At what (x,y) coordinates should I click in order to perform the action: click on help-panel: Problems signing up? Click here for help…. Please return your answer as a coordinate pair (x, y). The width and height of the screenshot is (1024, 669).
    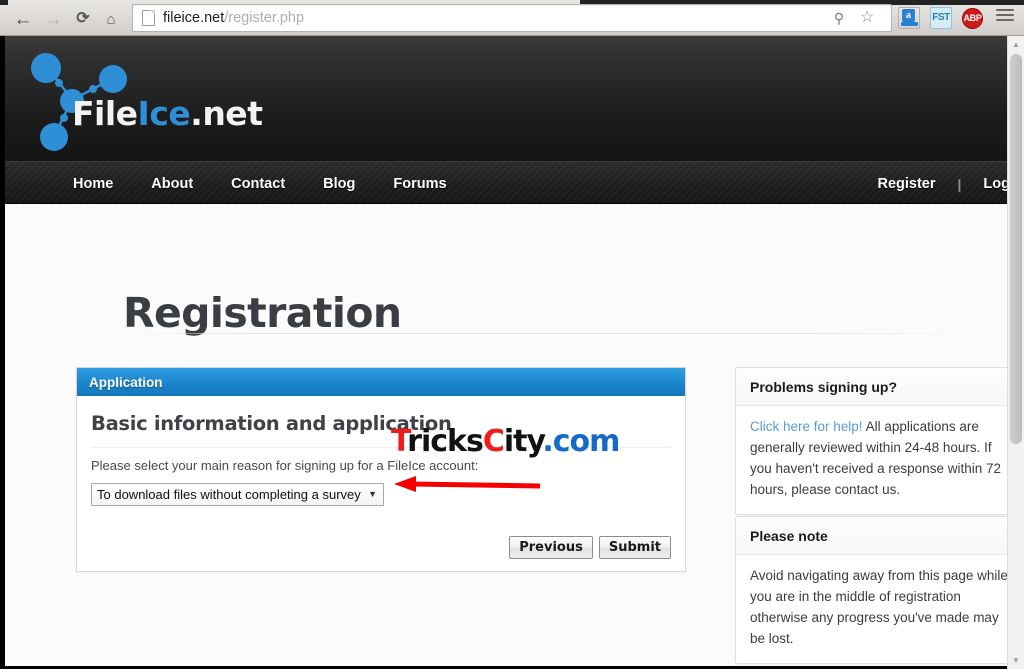
    Looking at the image, I should click on (879, 441).